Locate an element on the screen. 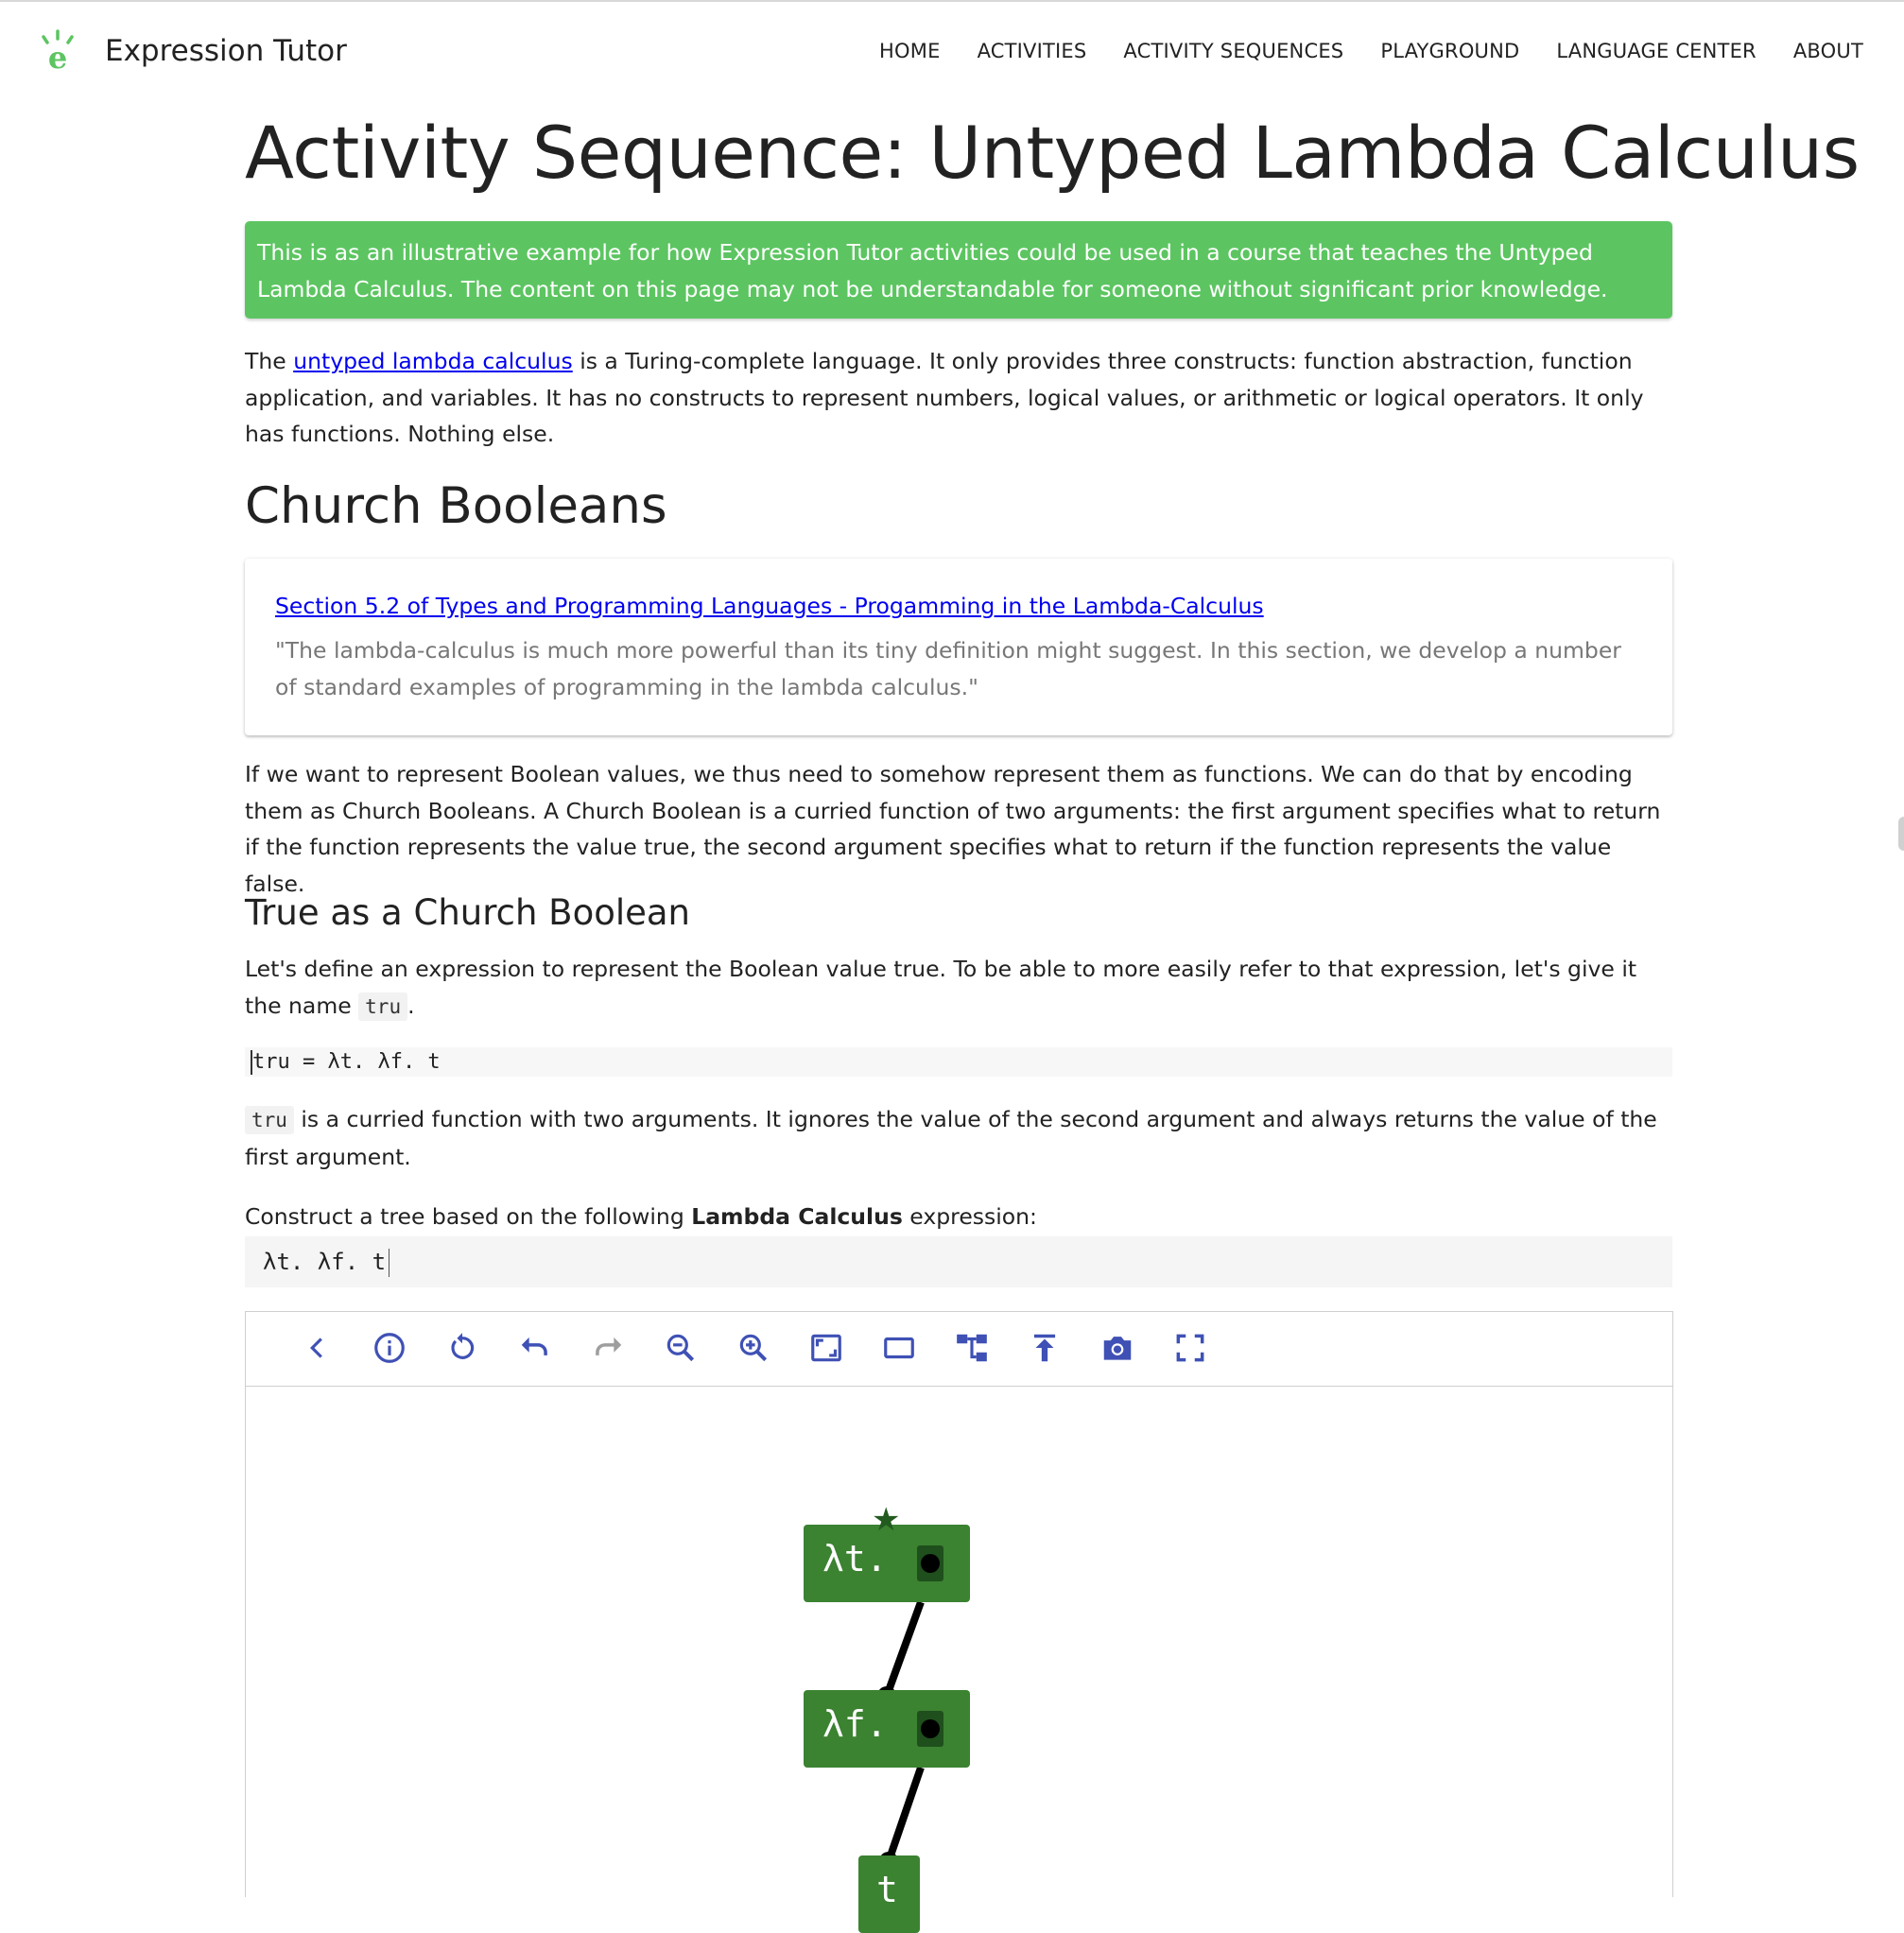  zoom-out-icon is located at coordinates (681, 1348).